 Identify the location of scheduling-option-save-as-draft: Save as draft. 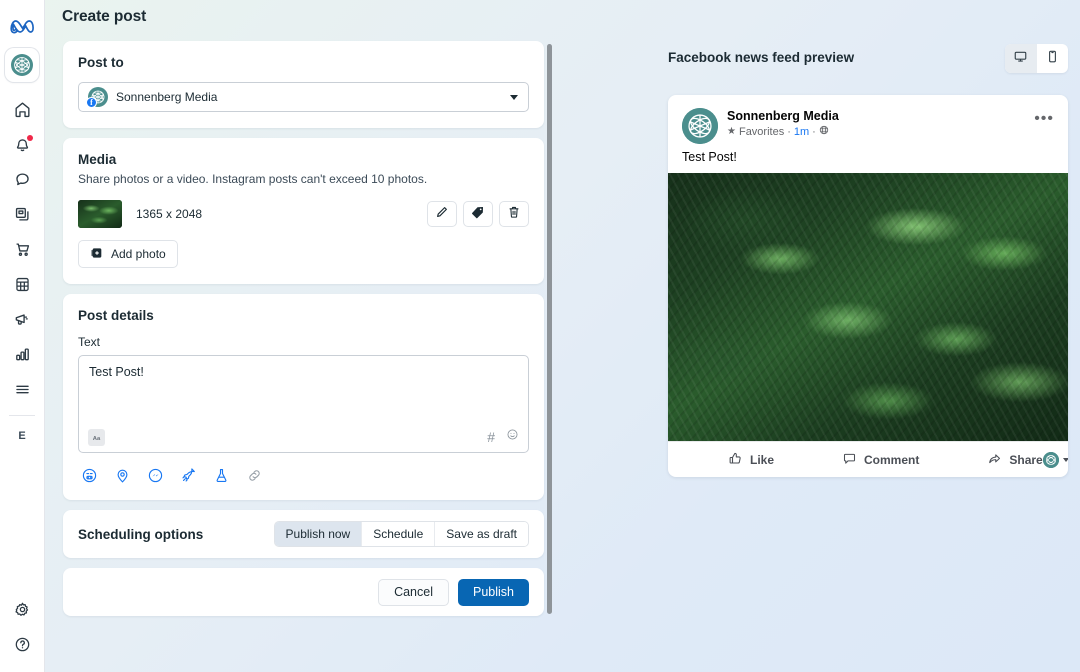
(481, 534).